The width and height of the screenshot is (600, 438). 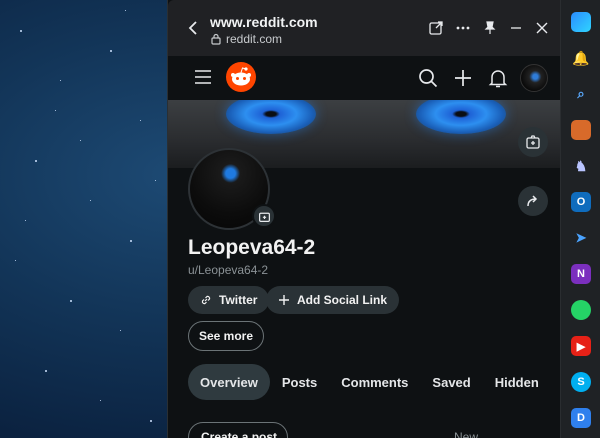 I want to click on open-in-browser-icon, so click(x=436, y=28).